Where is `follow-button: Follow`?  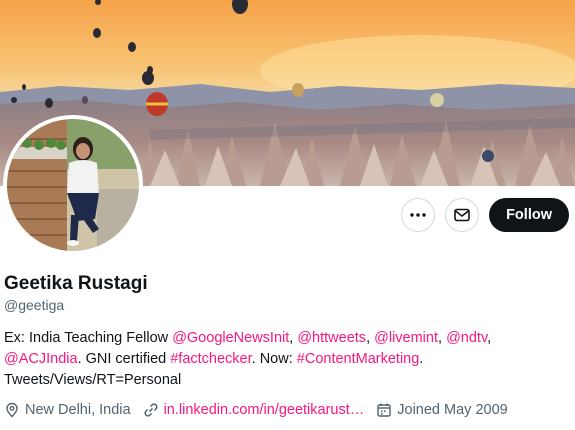 follow-button: Follow is located at coordinates (529, 215).